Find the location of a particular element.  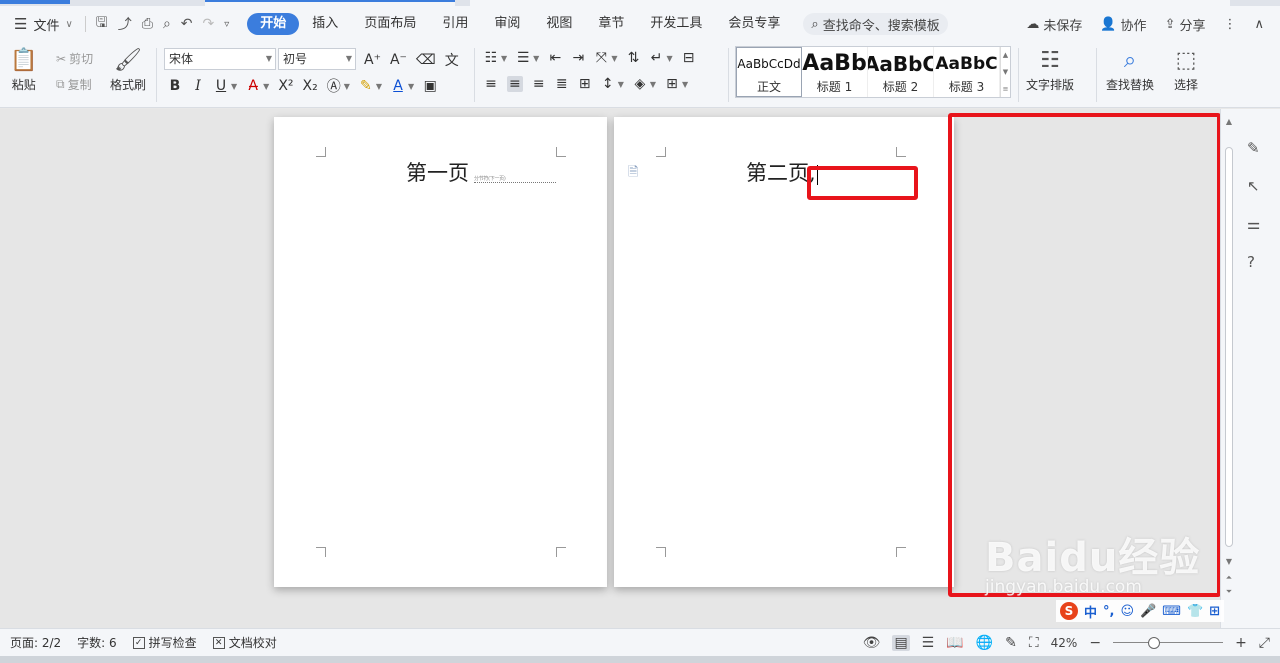

distribute-icon: ⊞ is located at coordinates (585, 84).